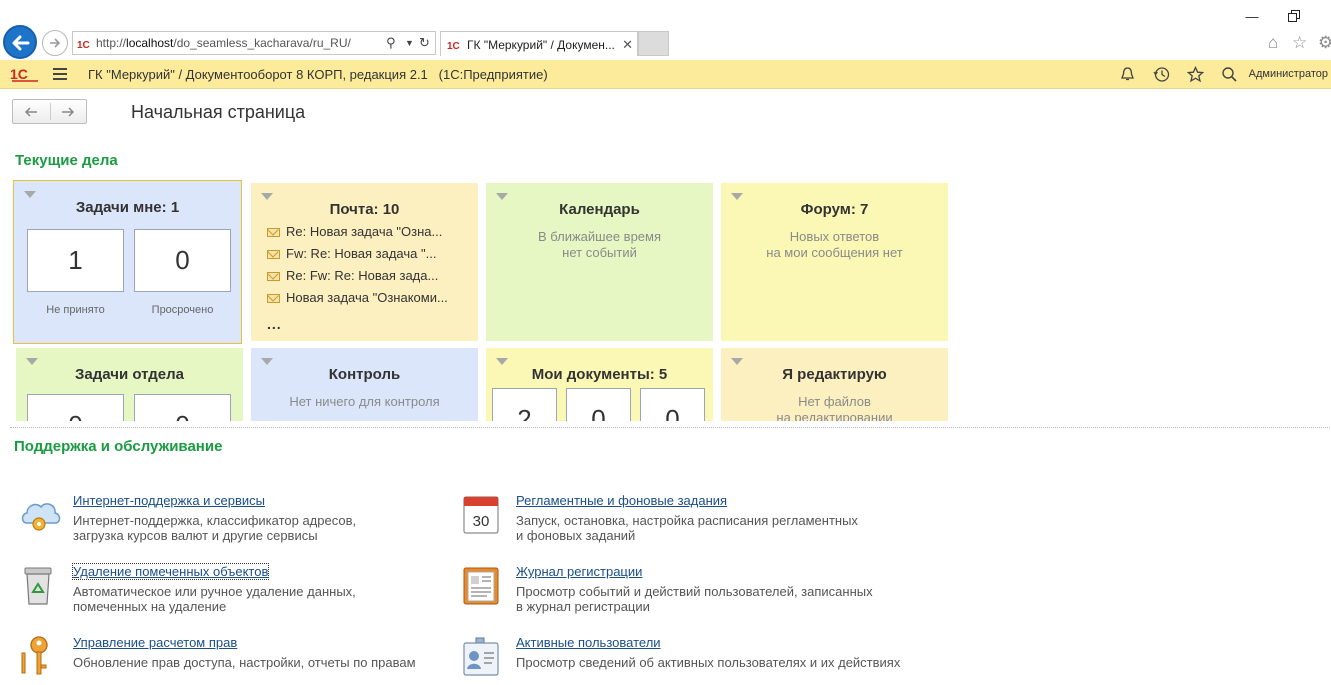 The width and height of the screenshot is (1331, 685). What do you see at coordinates (1294, 17) in the screenshot?
I see `restore-icon` at bounding box center [1294, 17].